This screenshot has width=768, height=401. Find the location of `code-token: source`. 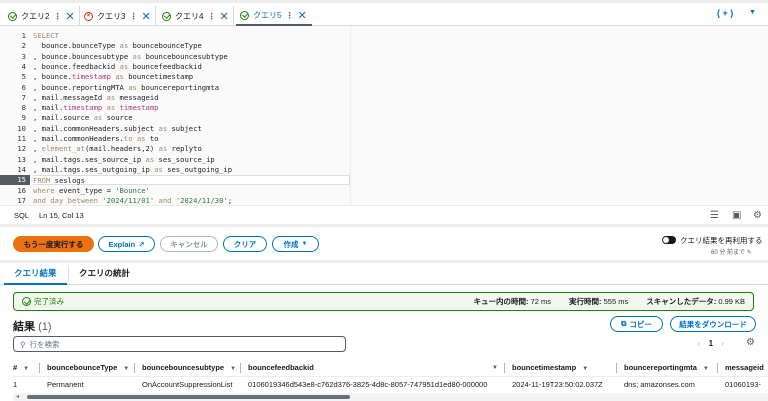

code-token: source is located at coordinates (117, 118).